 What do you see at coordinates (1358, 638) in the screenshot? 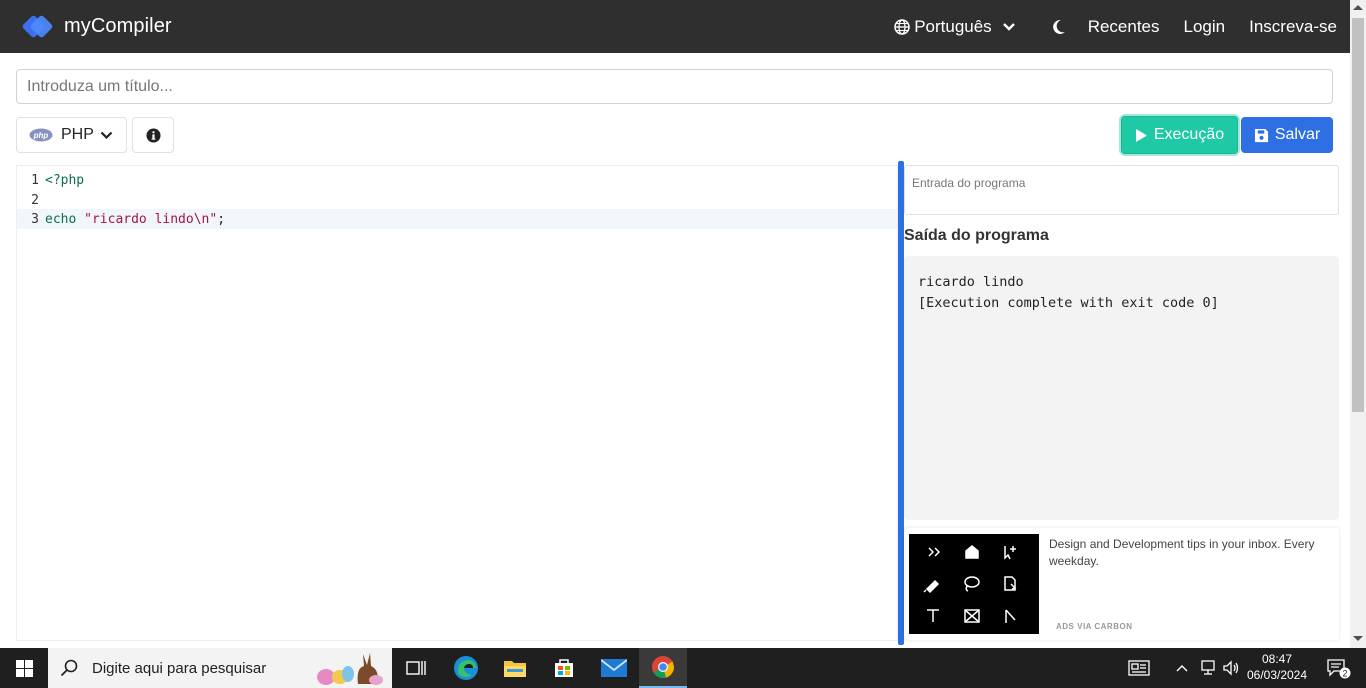
I see `scroll-down-icon` at bounding box center [1358, 638].